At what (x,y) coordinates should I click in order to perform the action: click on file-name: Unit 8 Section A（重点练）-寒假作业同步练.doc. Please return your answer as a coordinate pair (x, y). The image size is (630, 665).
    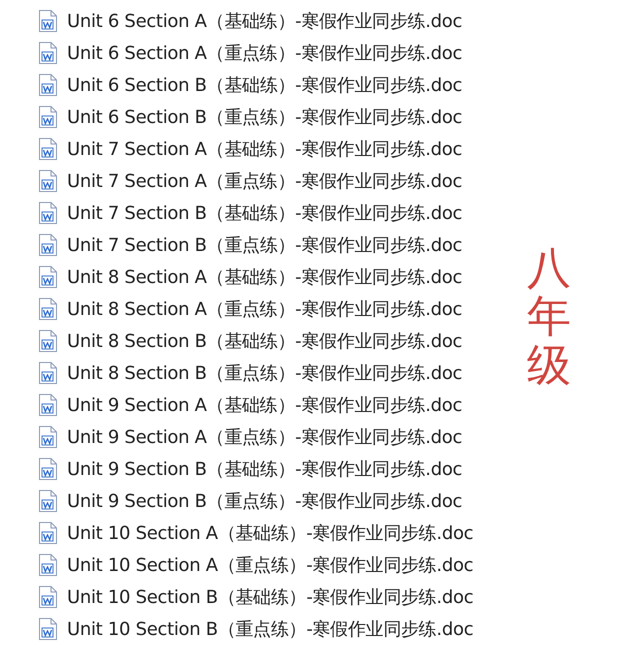
    Looking at the image, I should click on (264, 309).